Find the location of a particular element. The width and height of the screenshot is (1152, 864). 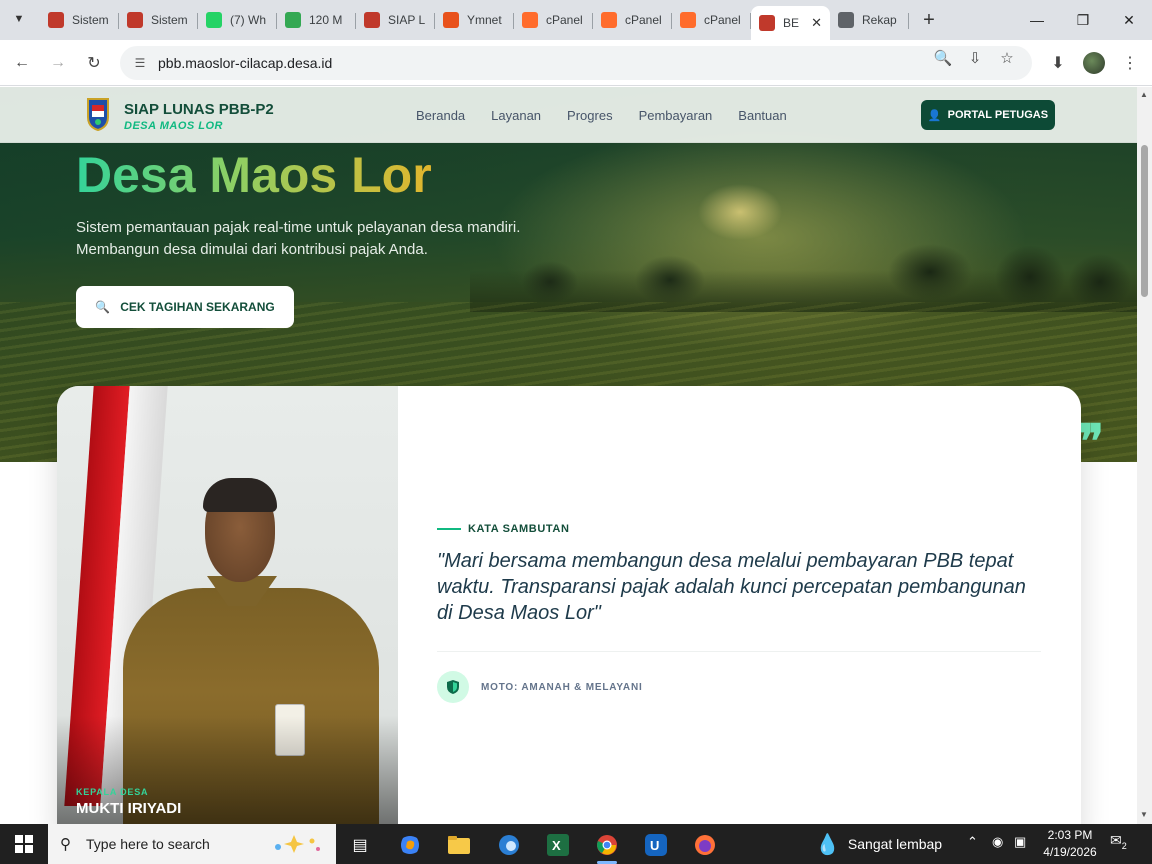

quote-mark-icon: ❞ is located at coordinates (1091, 441).